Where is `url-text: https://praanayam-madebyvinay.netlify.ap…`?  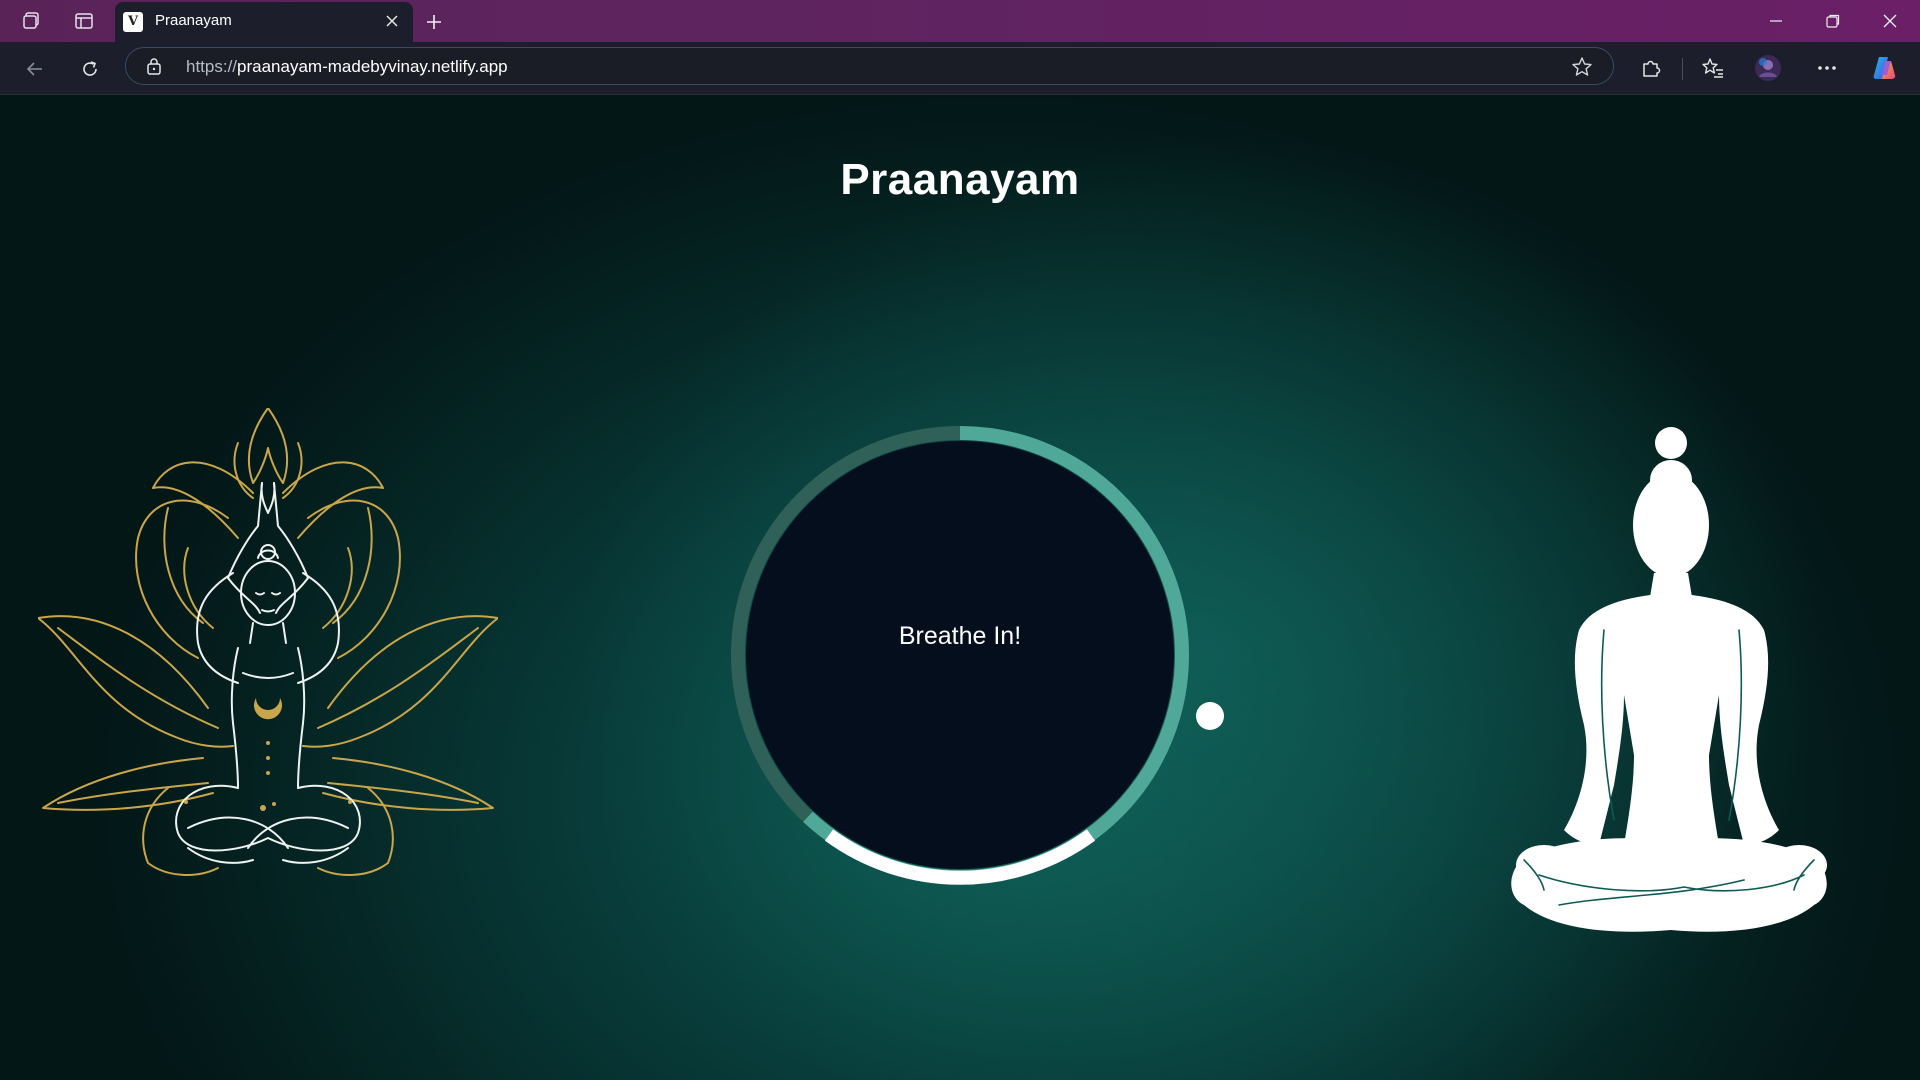
url-text: https://praanayam-madebyvinay.netlify.ap… is located at coordinates (347, 67).